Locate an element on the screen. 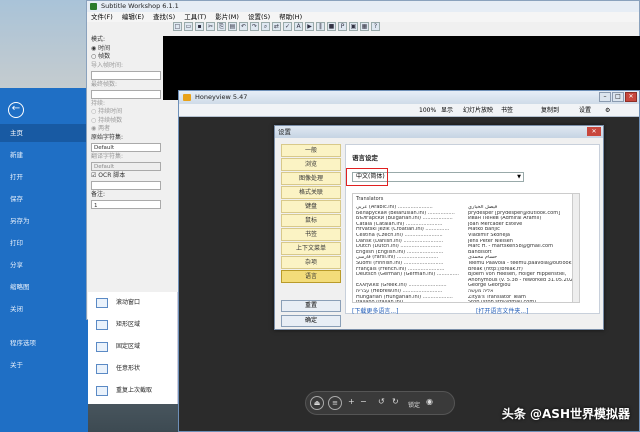 This screenshot has height=432, width=640. eject-icon: ⏏ is located at coordinates (317, 403).